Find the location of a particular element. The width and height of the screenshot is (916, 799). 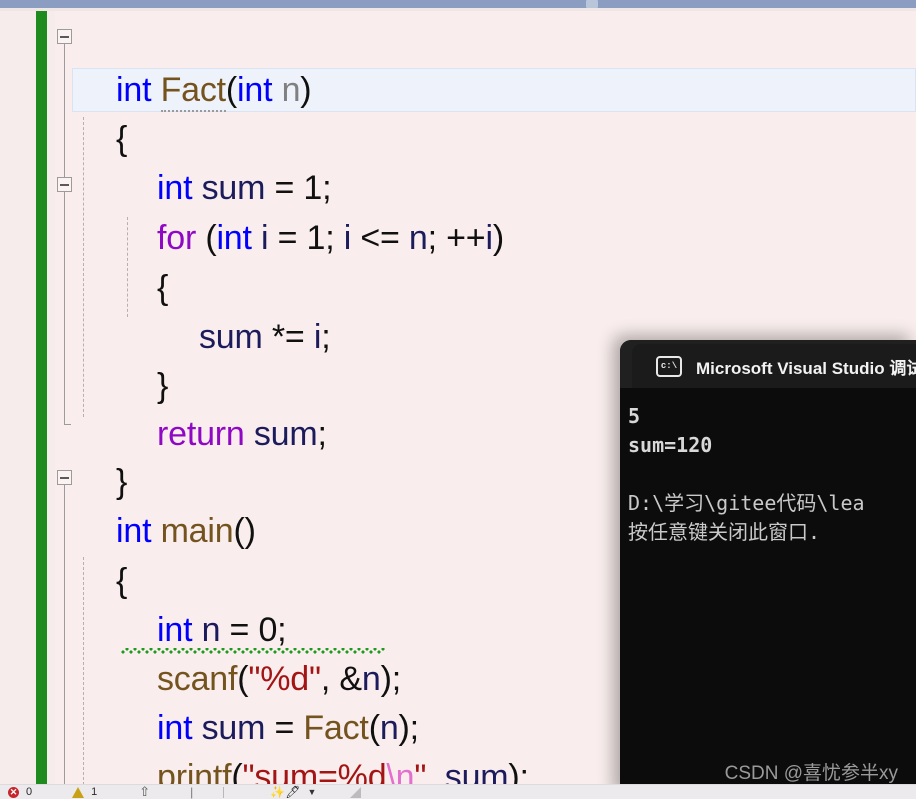

text-cursor-icon: | is located at coordinates (192, 792).